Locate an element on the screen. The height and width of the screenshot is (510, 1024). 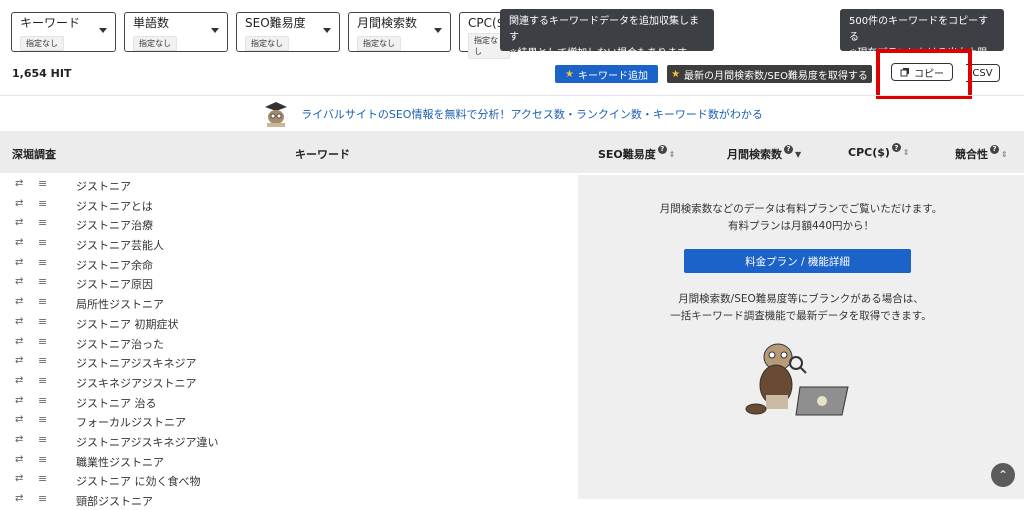
keyword-text: ジスキネジアジストニア is located at coordinates (136, 383).